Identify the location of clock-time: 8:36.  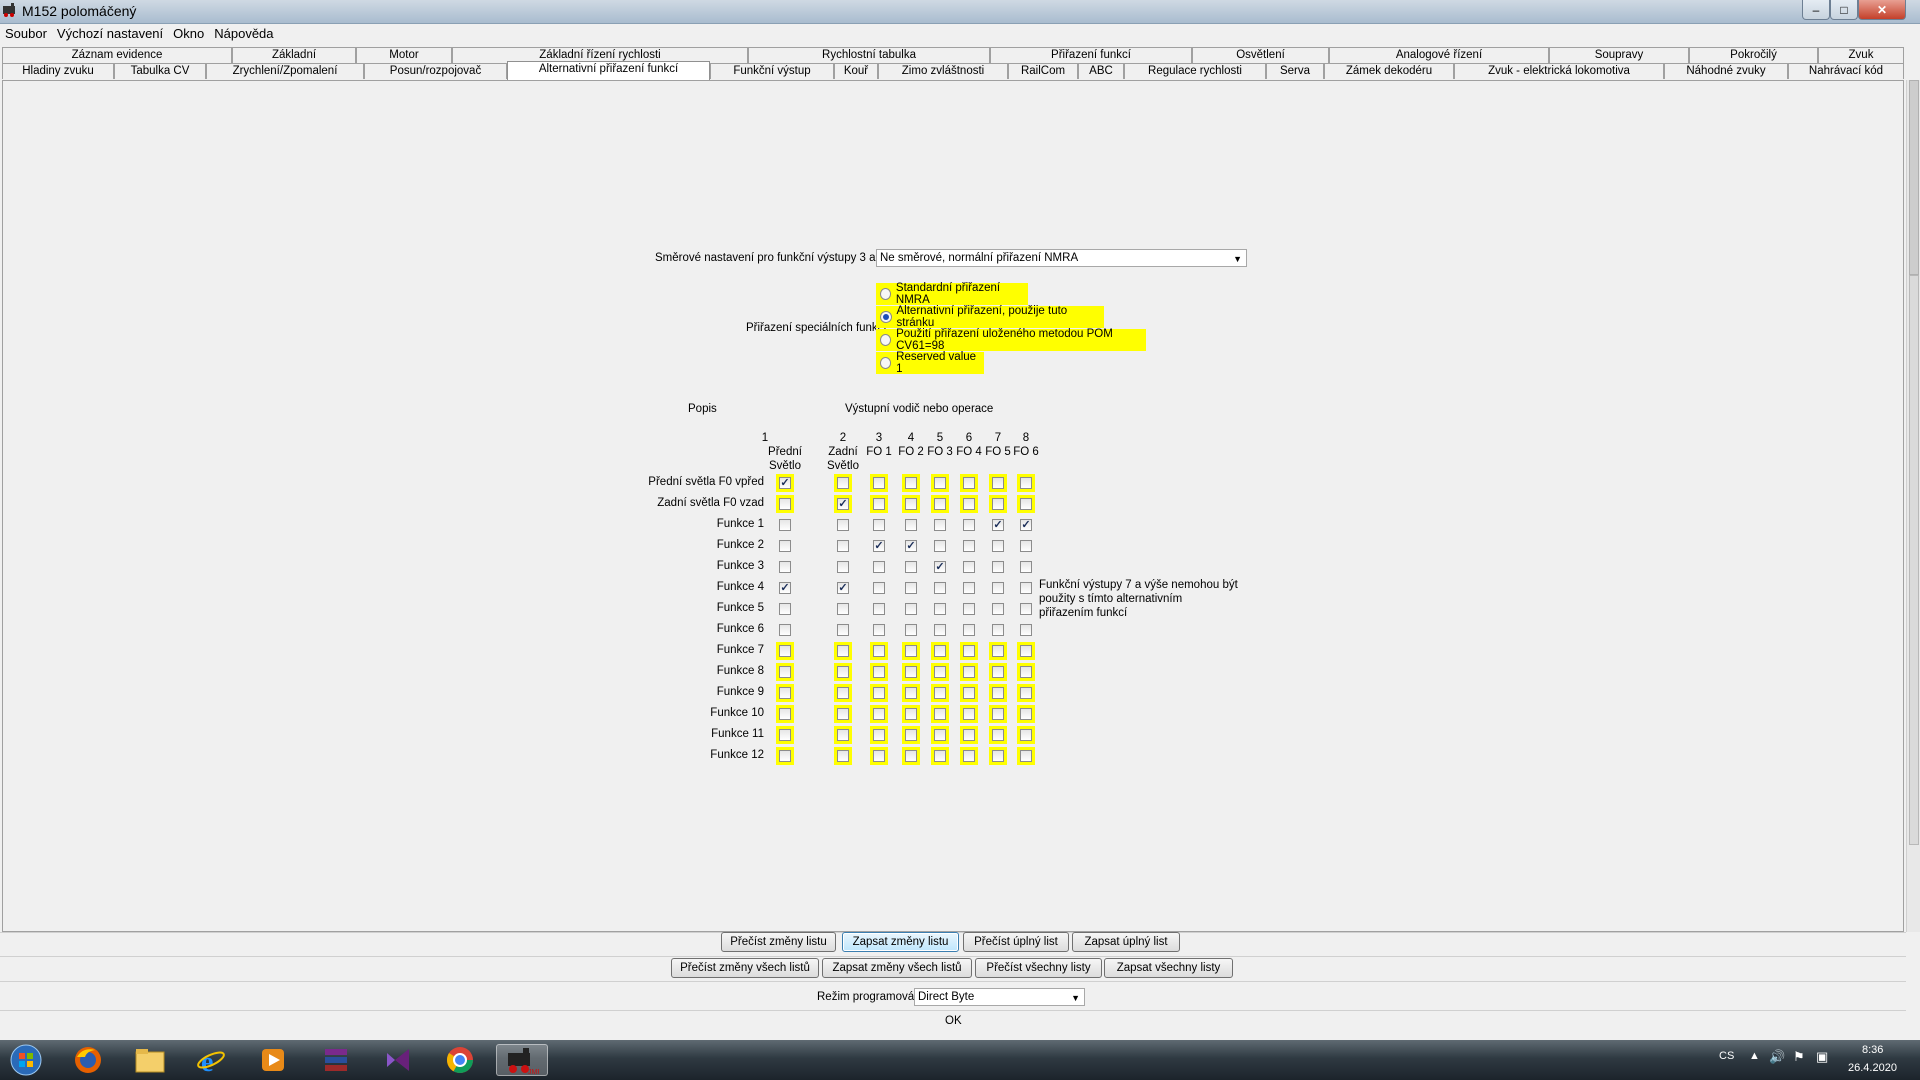
(1872, 1050).